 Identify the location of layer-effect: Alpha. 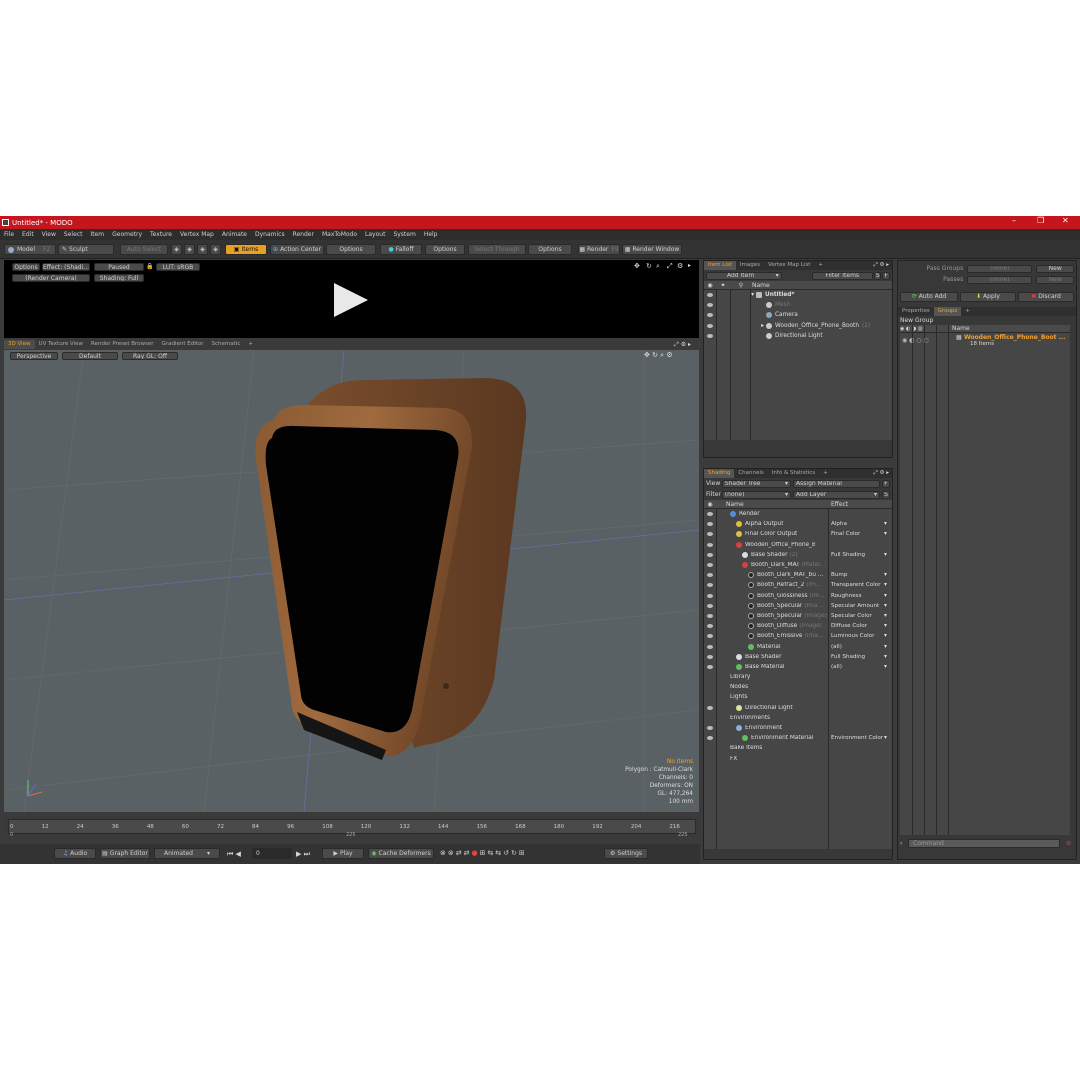
(839, 524).